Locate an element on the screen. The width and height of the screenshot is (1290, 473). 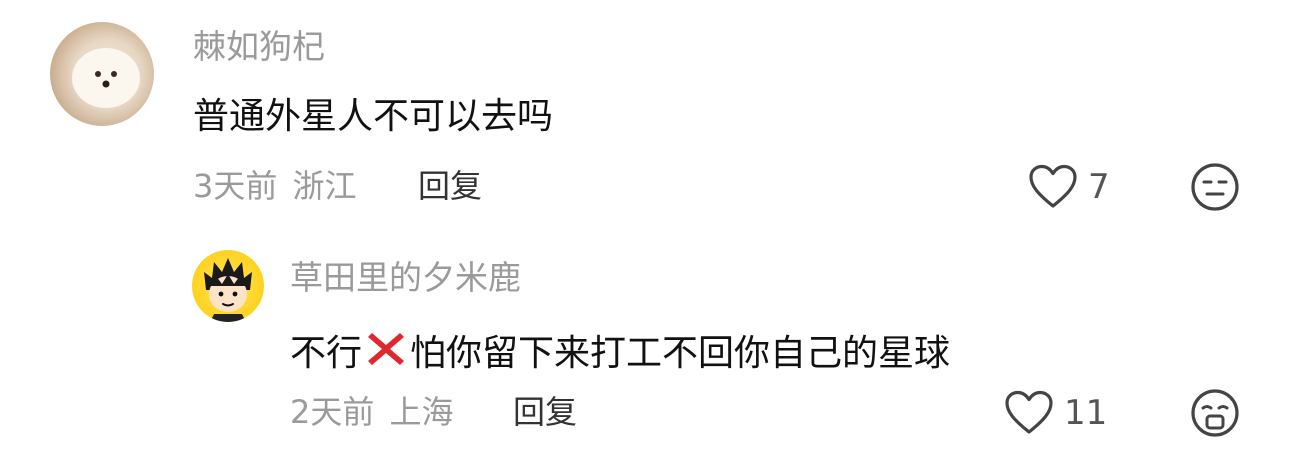
neutral-face-icon is located at coordinates (1215, 187).